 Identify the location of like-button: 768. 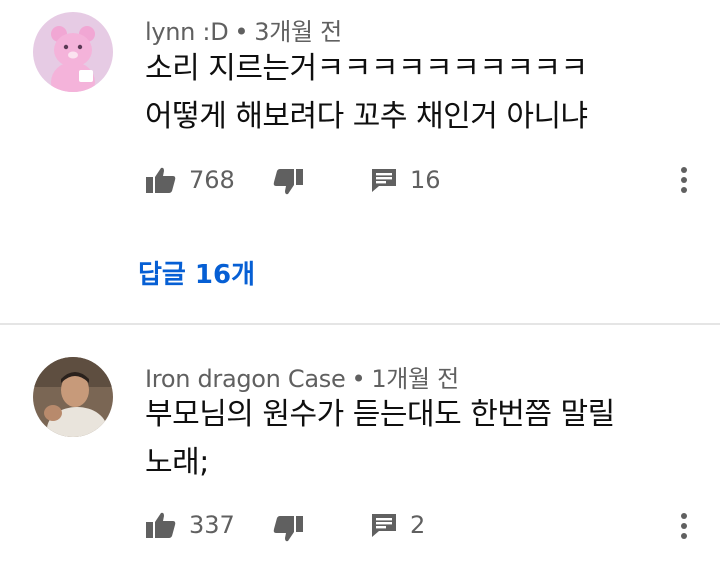
(190, 180).